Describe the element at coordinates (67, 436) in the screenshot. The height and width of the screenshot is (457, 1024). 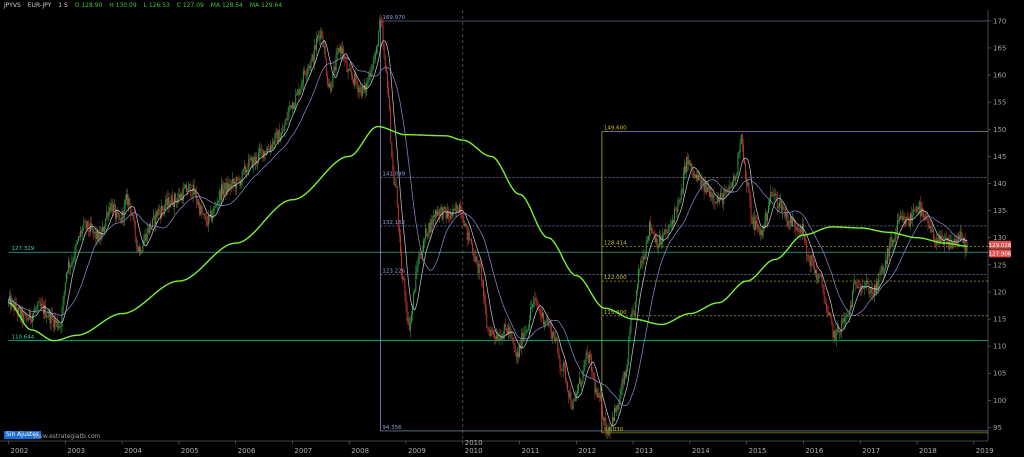
I see `watermark-text: www.estrategiatb.com` at that location.